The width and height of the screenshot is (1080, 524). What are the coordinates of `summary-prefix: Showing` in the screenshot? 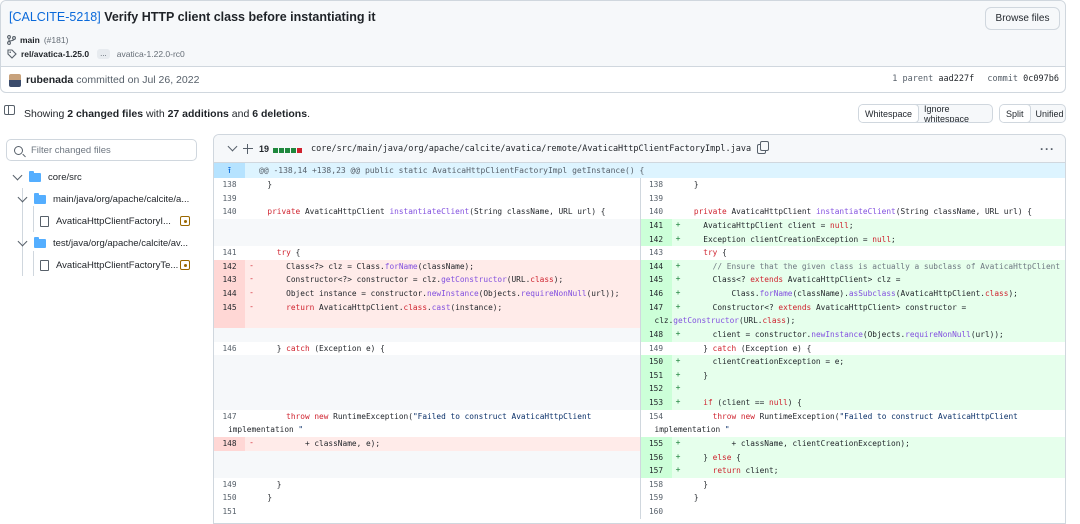 It's located at (46, 114).